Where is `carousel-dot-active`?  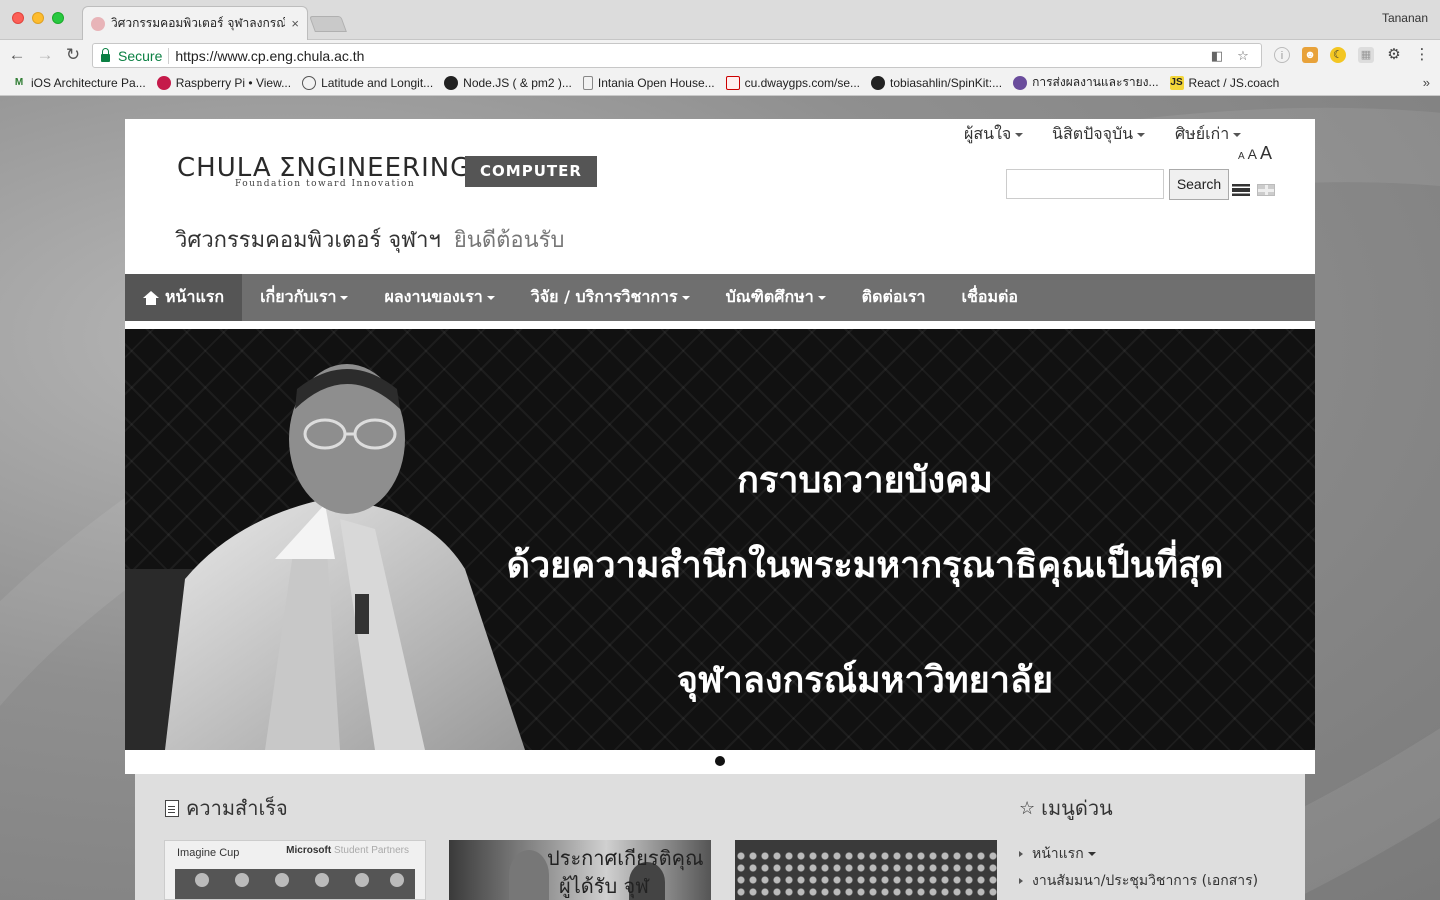 carousel-dot-active is located at coordinates (720, 761).